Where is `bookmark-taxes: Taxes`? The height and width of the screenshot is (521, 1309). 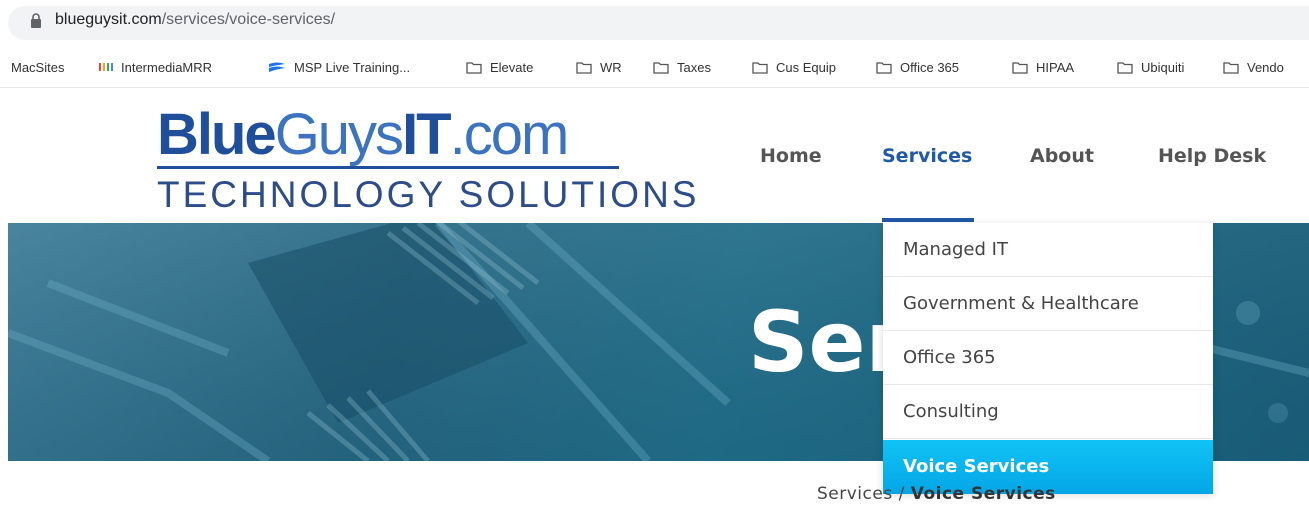
bookmark-taxes: Taxes is located at coordinates (682, 67).